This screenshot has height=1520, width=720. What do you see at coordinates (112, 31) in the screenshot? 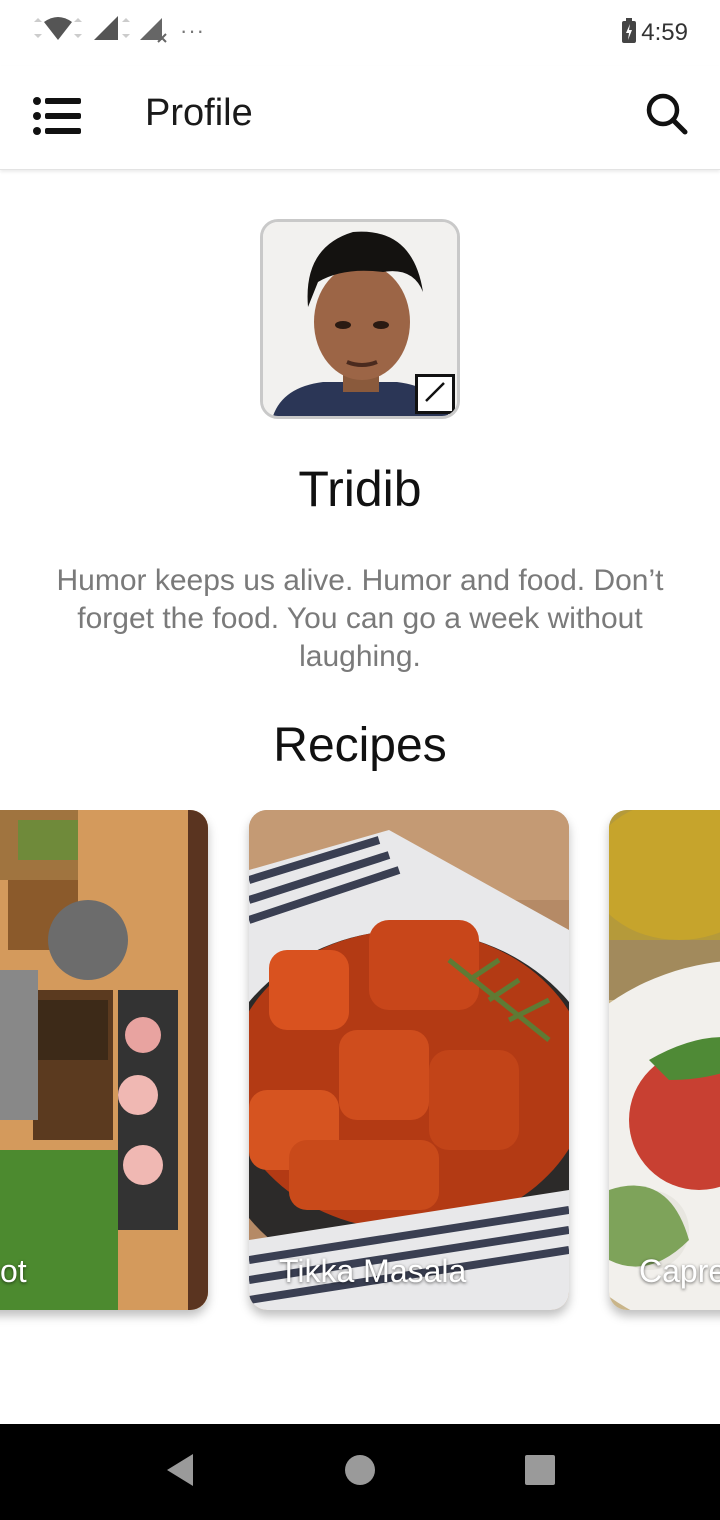
I see `signal-icon` at bounding box center [112, 31].